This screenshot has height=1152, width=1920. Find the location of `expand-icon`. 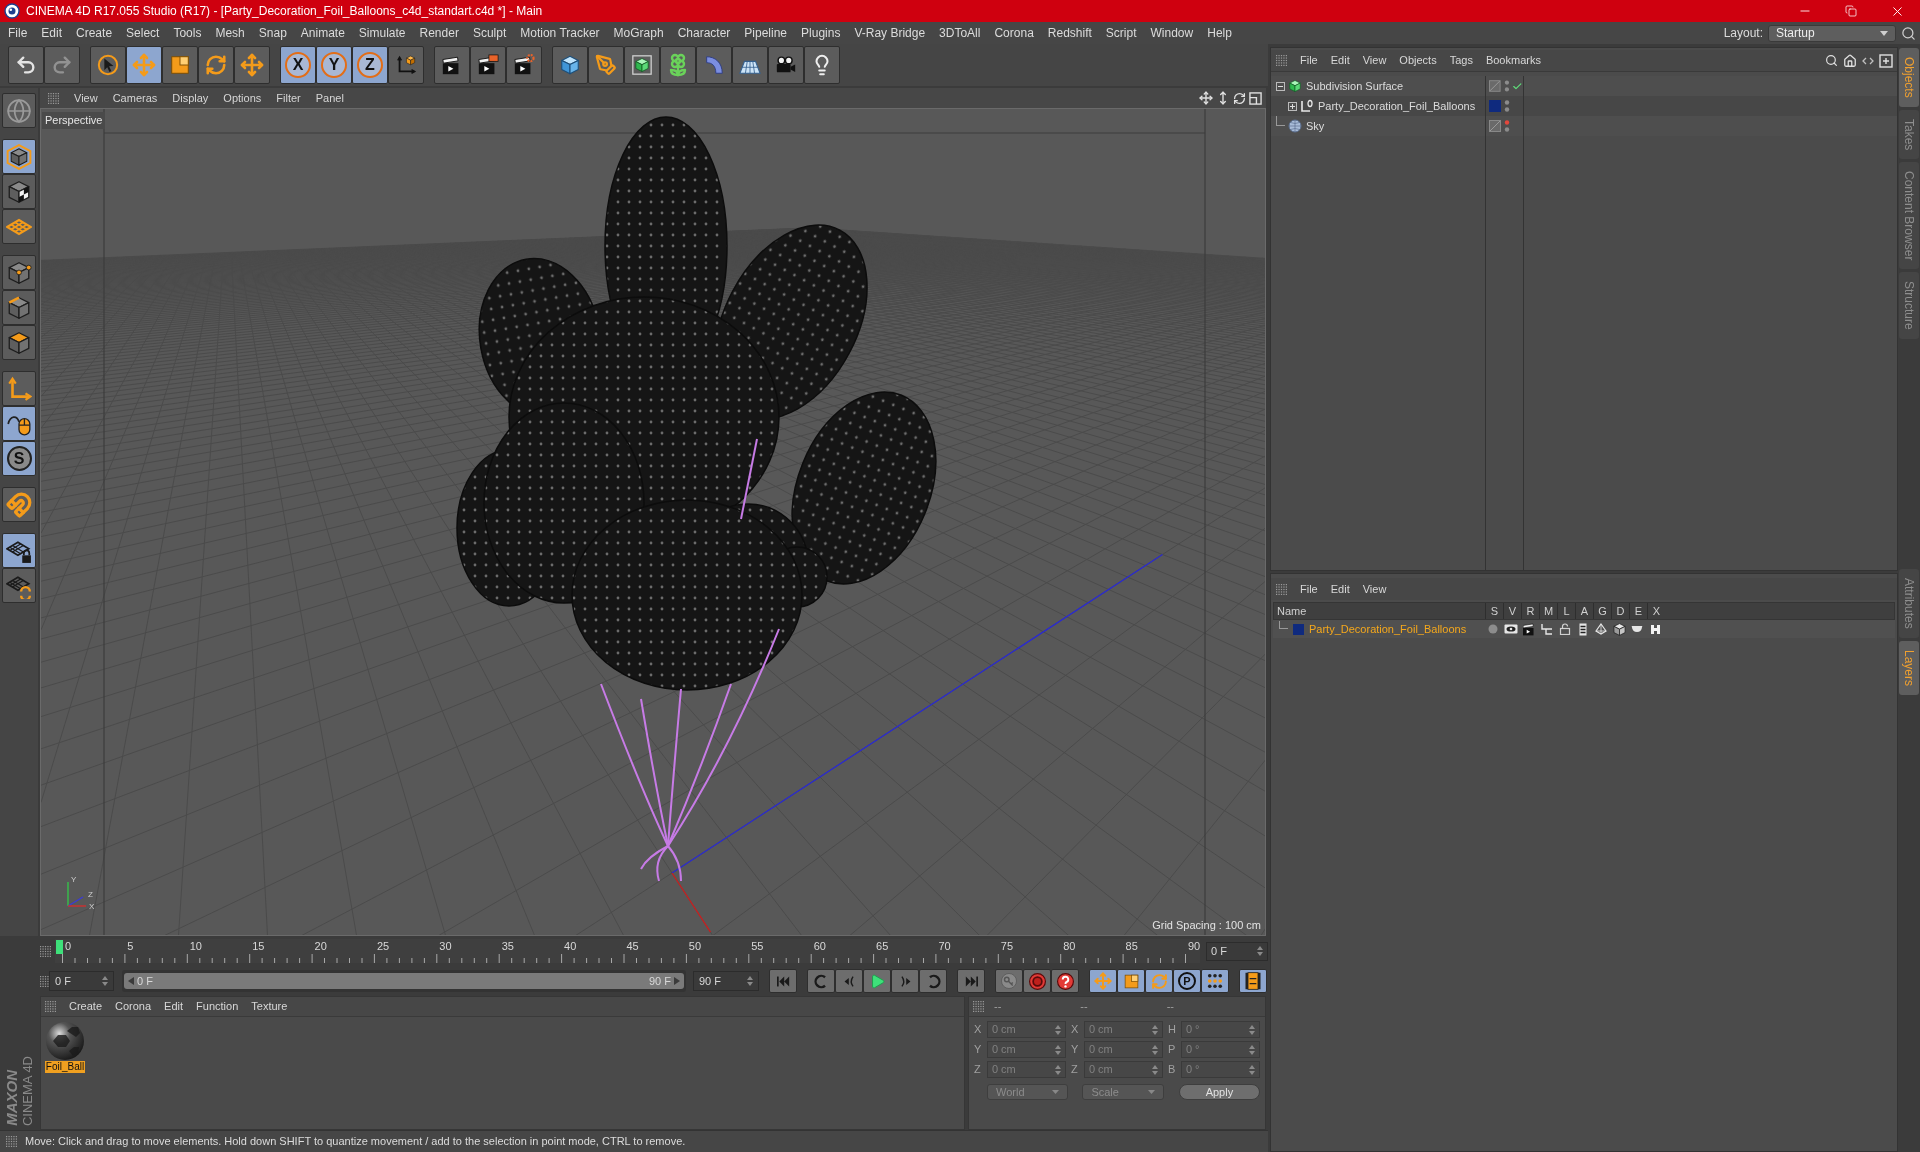

expand-icon is located at coordinates (1292, 106).